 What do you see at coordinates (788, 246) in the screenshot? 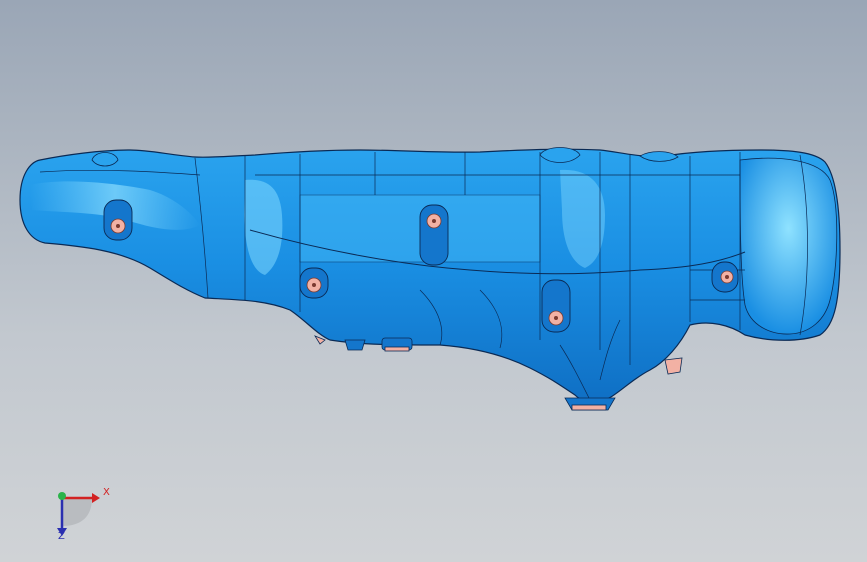
I see `manifold-end-cap` at bounding box center [788, 246].